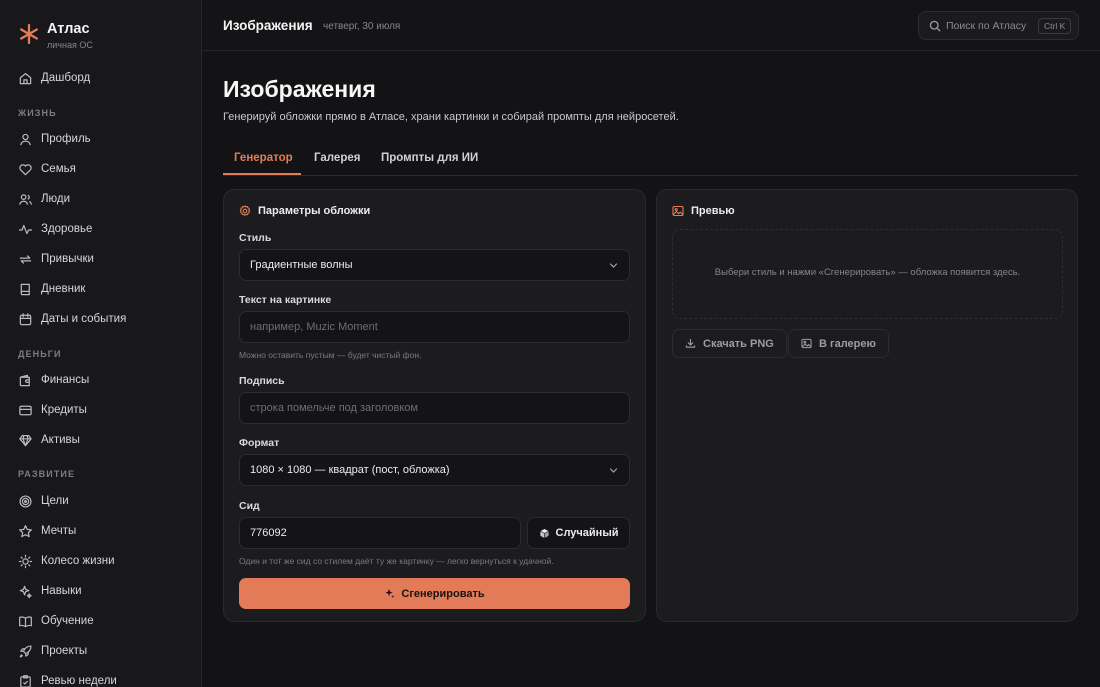 Image resolution: width=1100 pixels, height=687 pixels. Describe the element at coordinates (268, 25) in the screenshot. I see `topbar-title: Изображения` at that location.